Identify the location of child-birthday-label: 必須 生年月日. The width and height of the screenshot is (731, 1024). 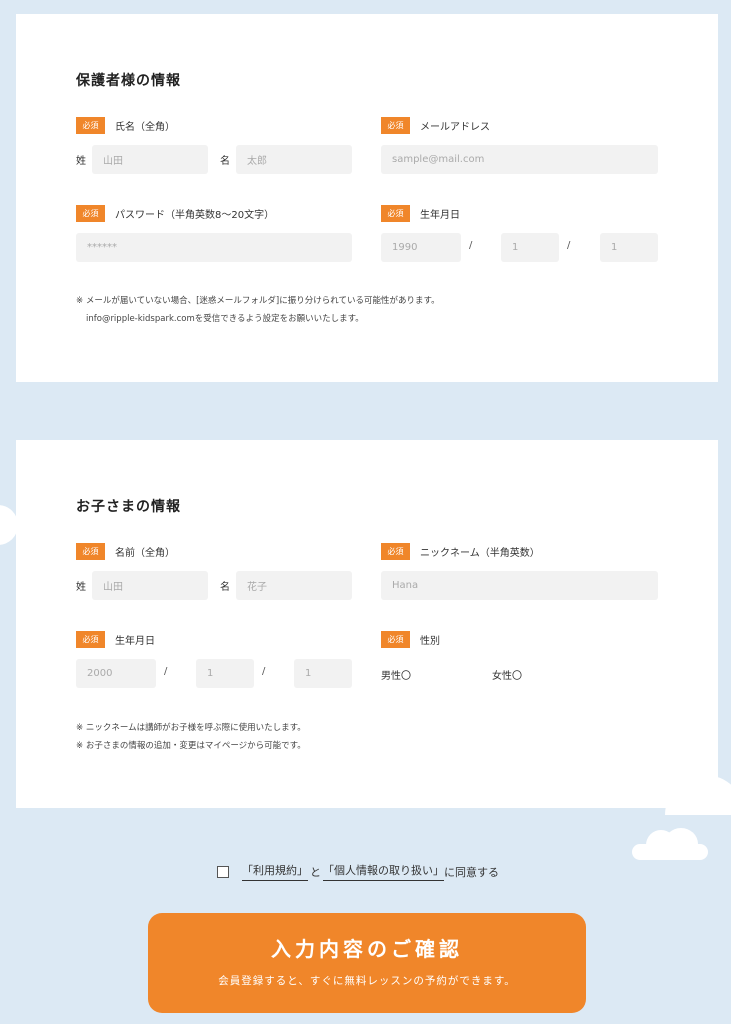
(115, 639).